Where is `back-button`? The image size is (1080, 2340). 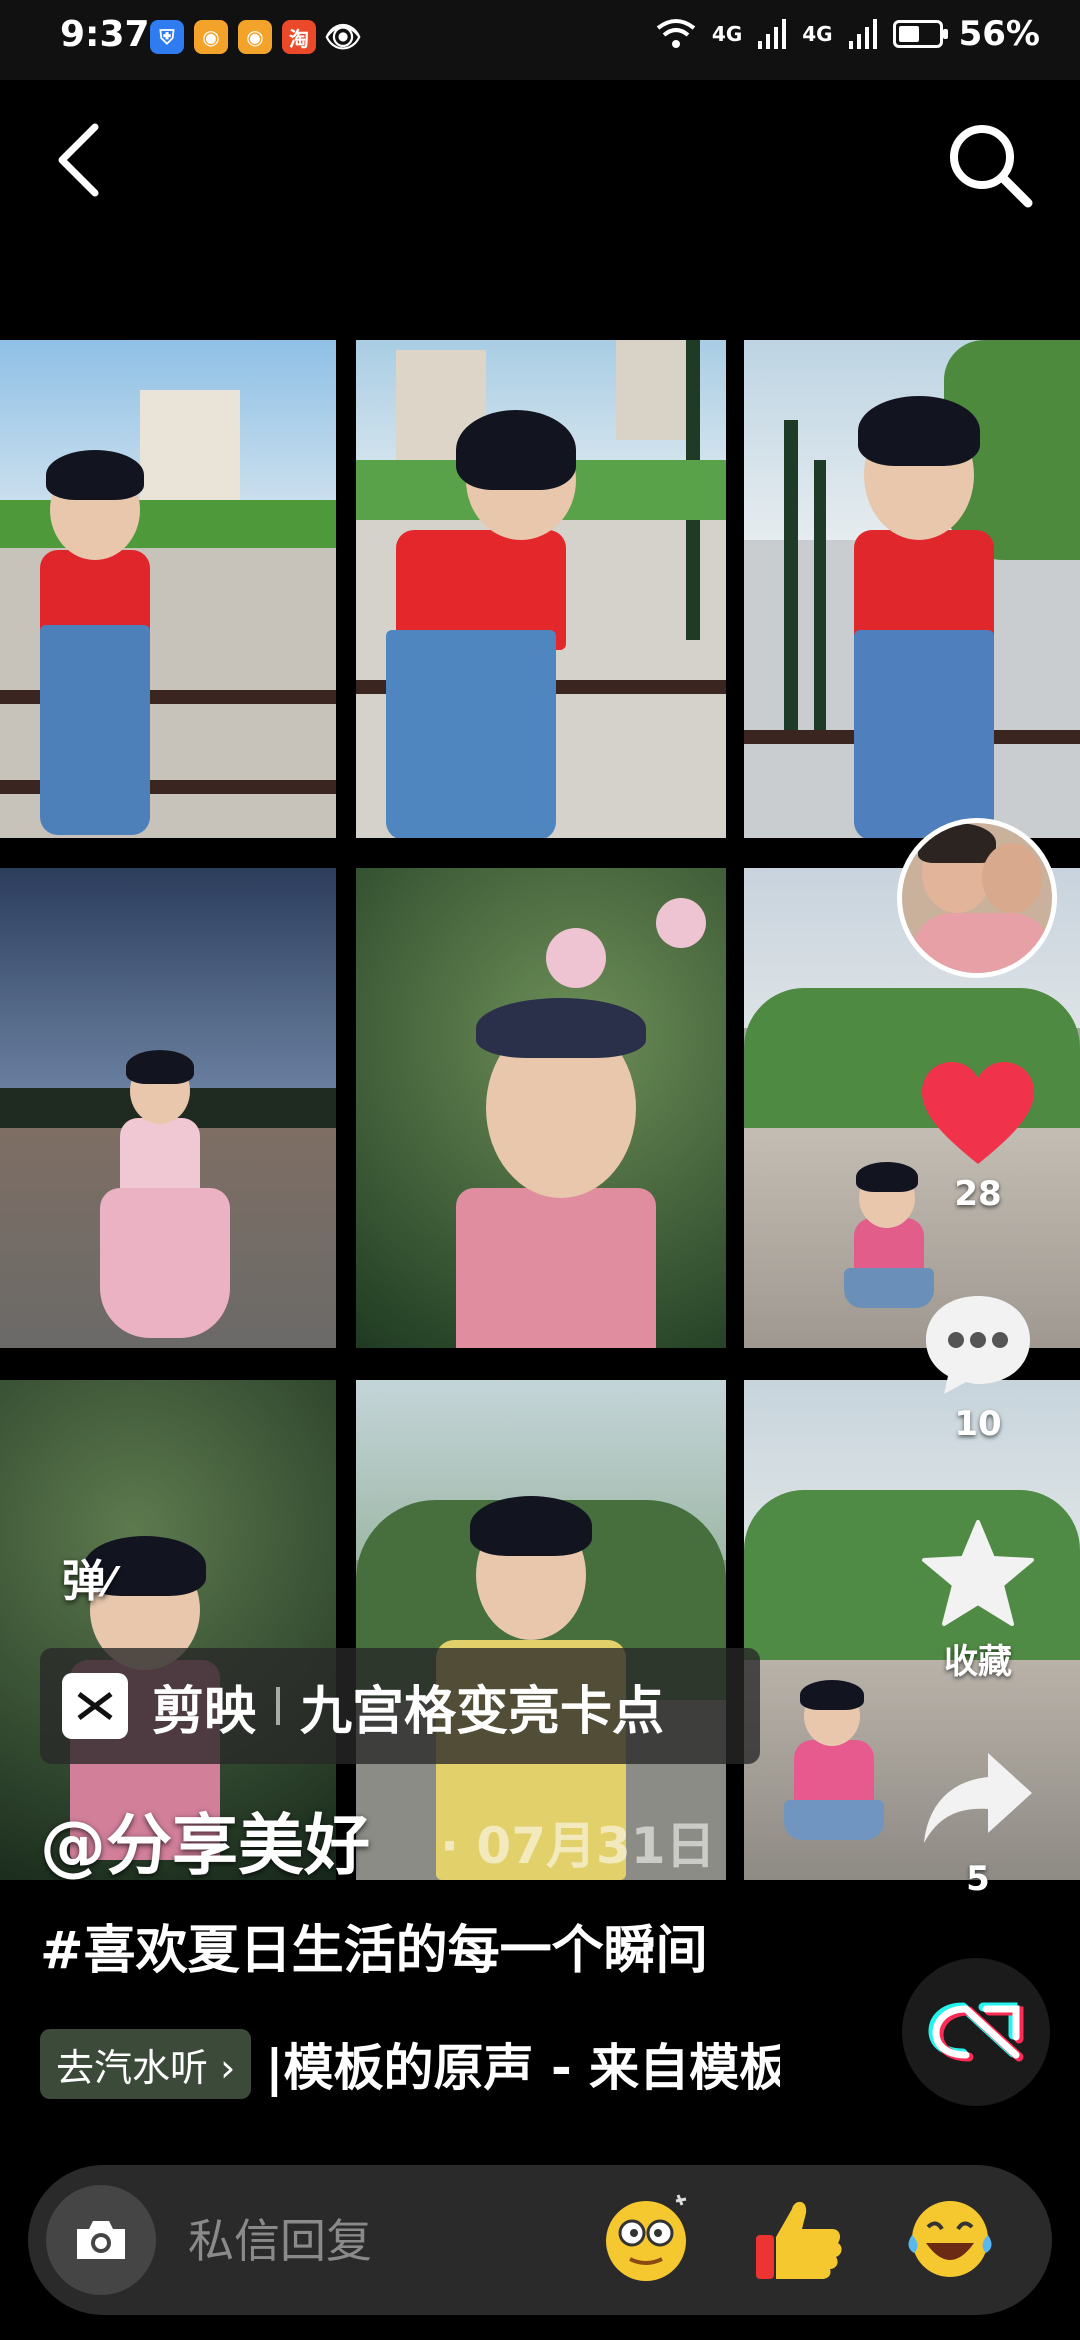
back-button is located at coordinates (80, 160).